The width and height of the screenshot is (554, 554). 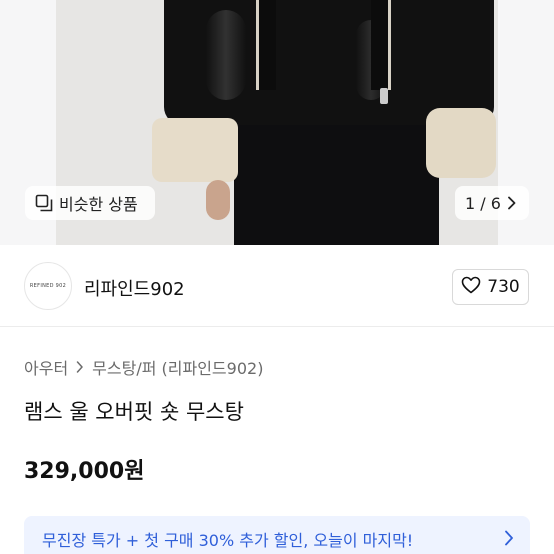 What do you see at coordinates (336, 181) in the screenshot?
I see `photo-pants` at bounding box center [336, 181].